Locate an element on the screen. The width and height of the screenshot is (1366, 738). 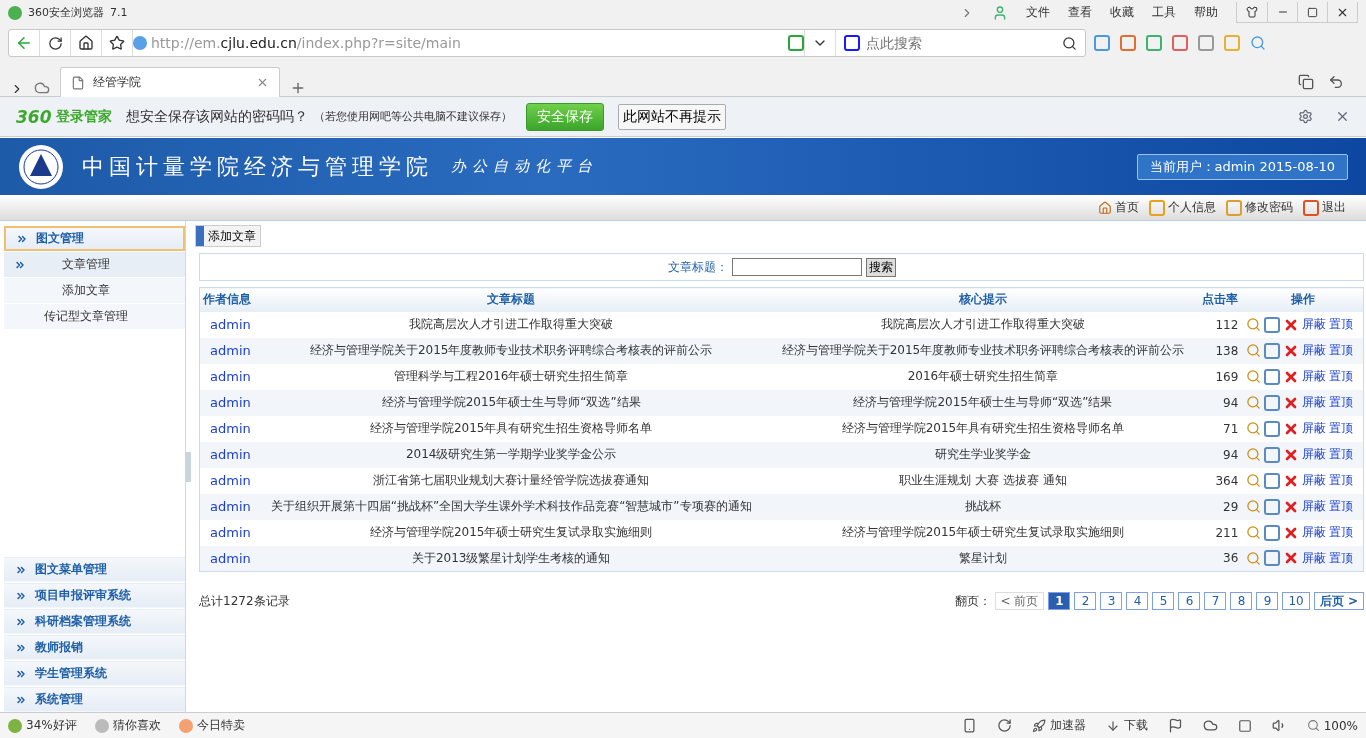
sidebar-item: 传记型文章管理 is located at coordinates (94, 316).